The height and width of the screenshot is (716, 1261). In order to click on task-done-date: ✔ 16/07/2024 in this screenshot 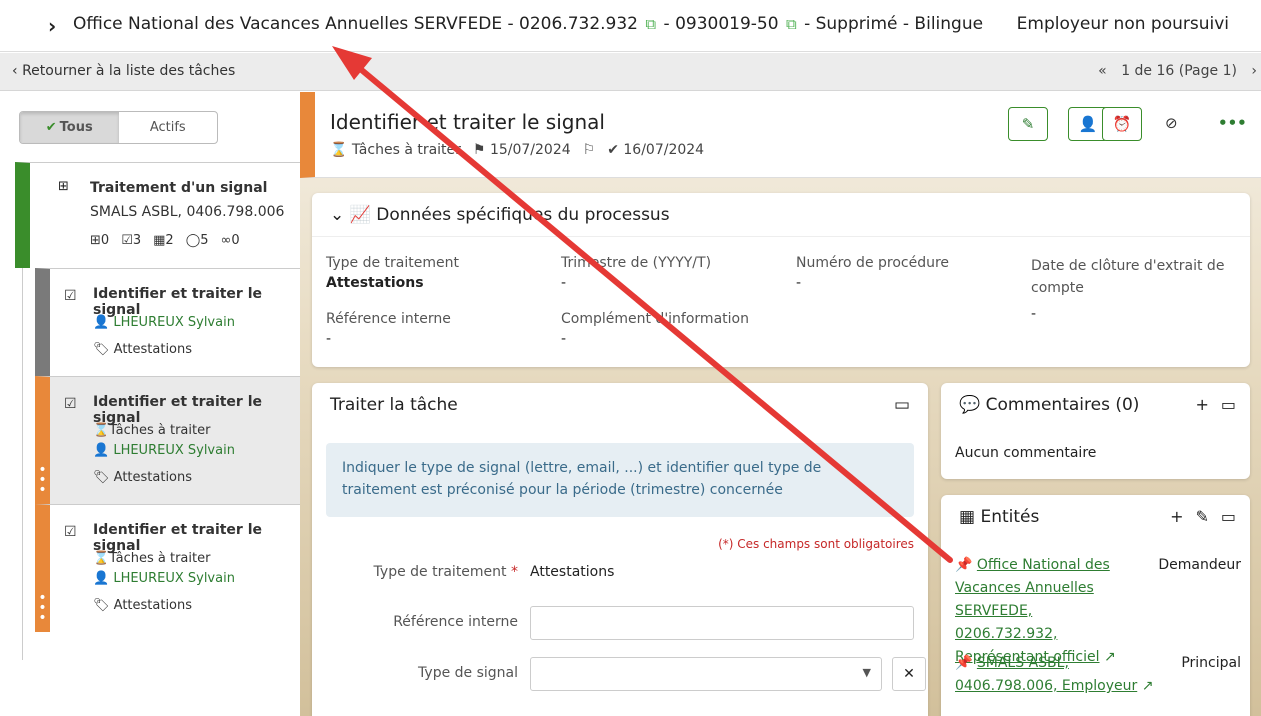, I will do `click(656, 150)`.